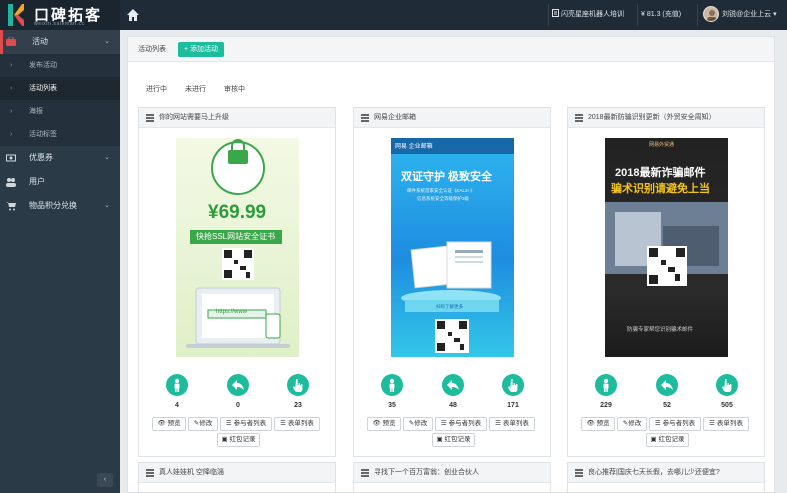 This screenshot has width=787, height=493. Describe the element at coordinates (40, 41) in the screenshot. I see `sidebar-item-label: 活动` at that location.